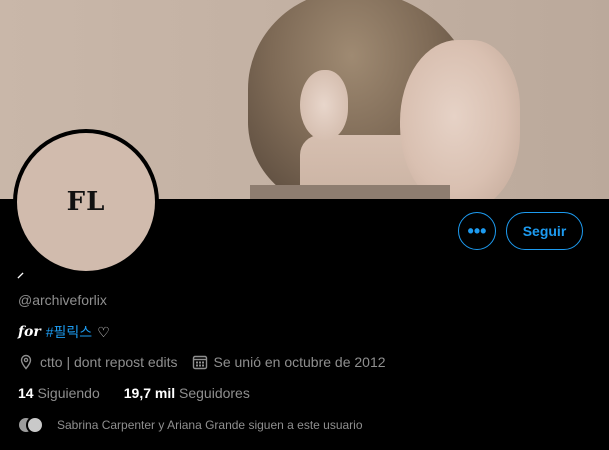  What do you see at coordinates (69, 332) in the screenshot?
I see `bio-hashtag-link: #필릭스` at bounding box center [69, 332].